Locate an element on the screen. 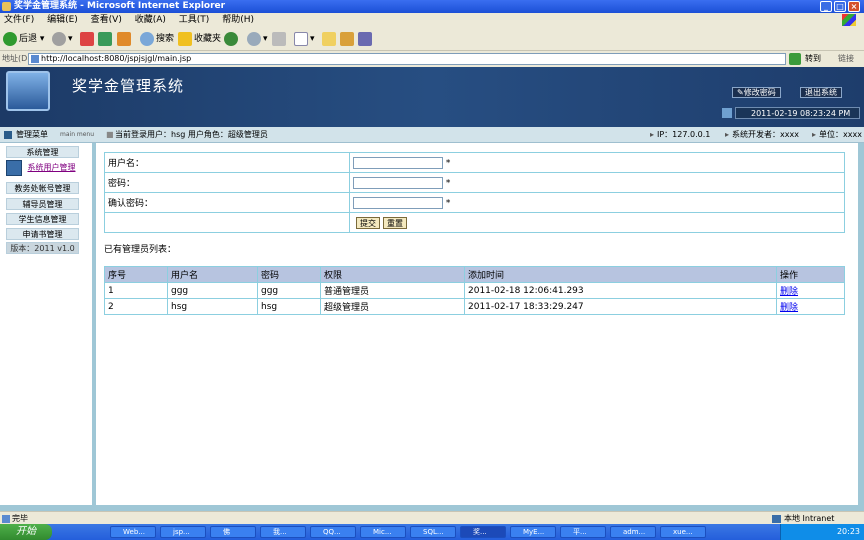 This screenshot has width=864, height=540. window-title: 奖学金管理系统 - Microsoft Internet Explorer is located at coordinates (120, 6).